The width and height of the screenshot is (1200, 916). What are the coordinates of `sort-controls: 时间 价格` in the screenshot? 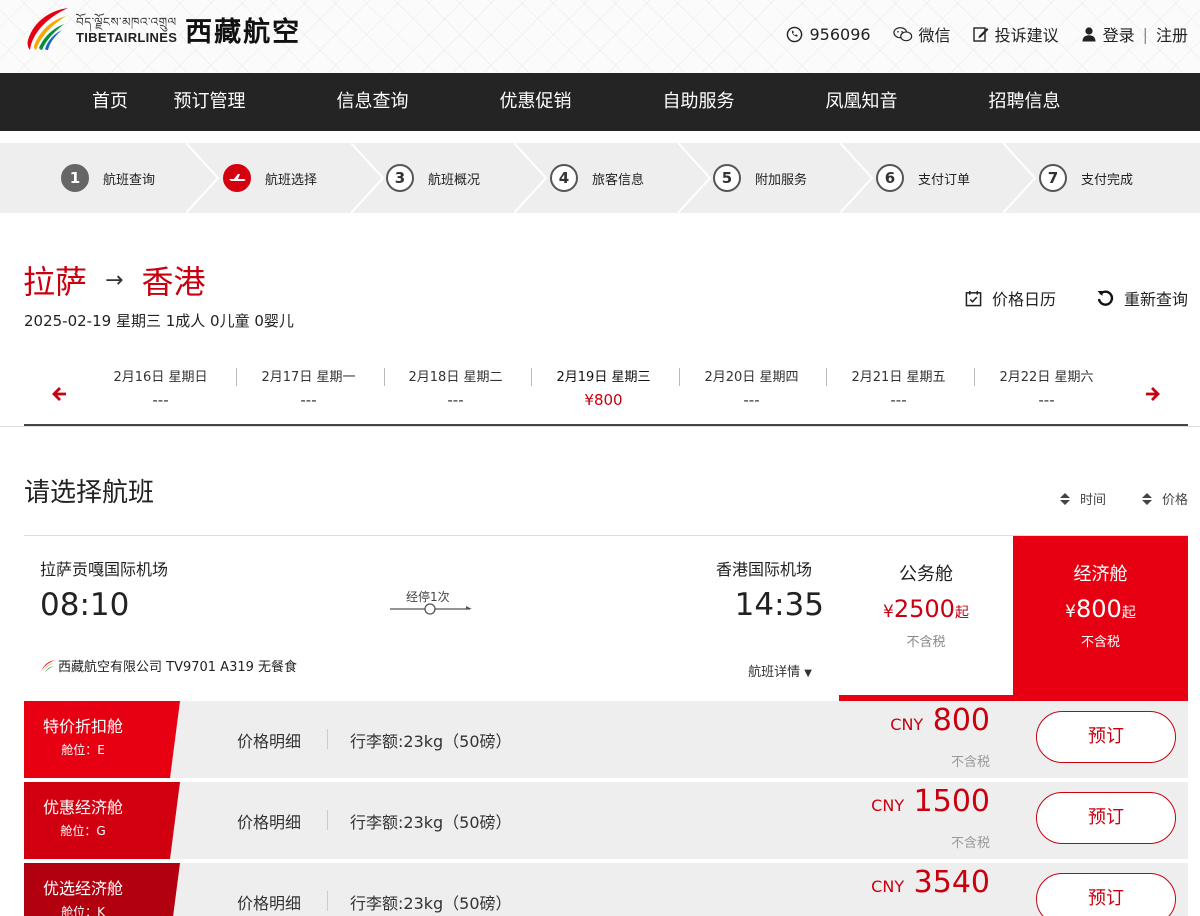 It's located at (1106, 498).